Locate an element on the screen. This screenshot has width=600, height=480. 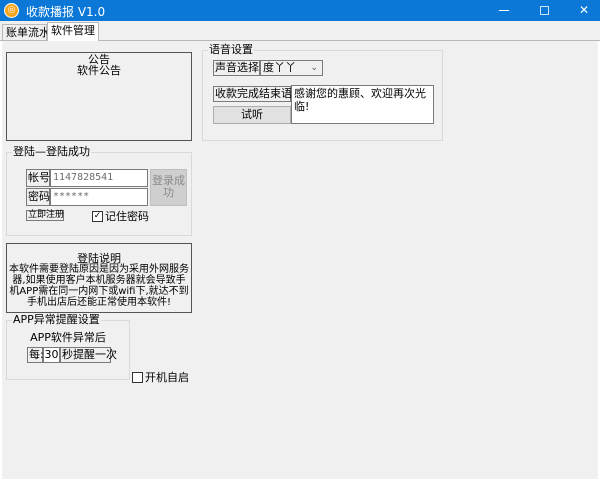
voice-select: 度丫丫 ⌄ is located at coordinates (291, 68).